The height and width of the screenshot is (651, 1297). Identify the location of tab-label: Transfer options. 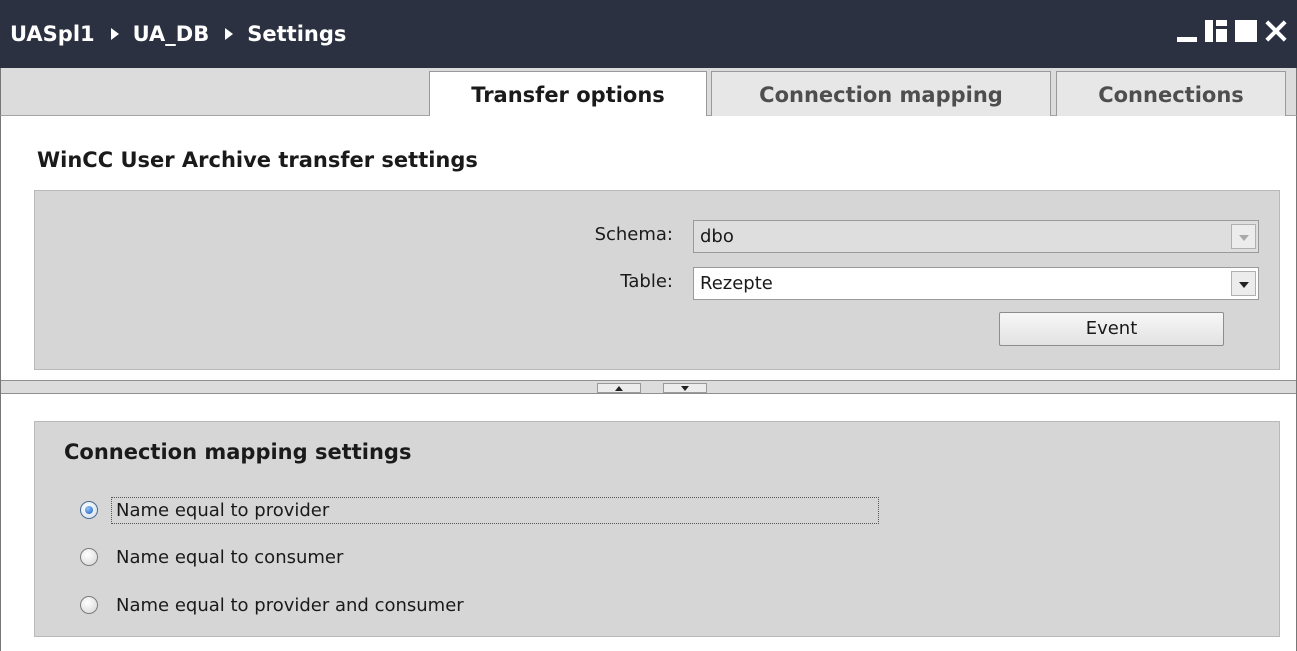
(568, 95).